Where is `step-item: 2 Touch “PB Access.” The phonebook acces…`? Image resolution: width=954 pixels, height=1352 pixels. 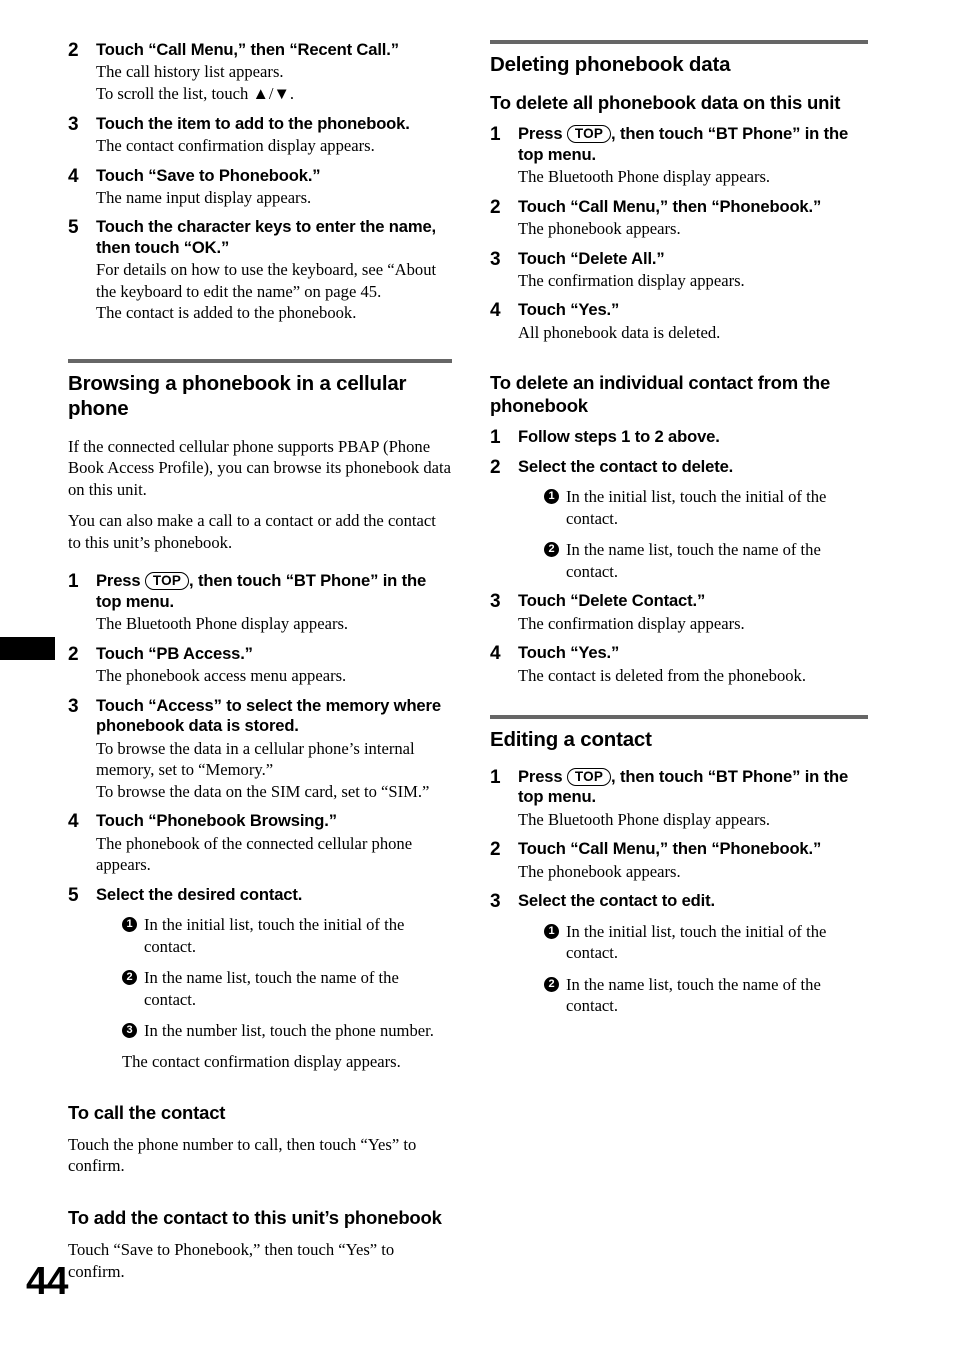
step-item: 2 Touch “PB Access.” The phonebook acces… is located at coordinates (260, 665).